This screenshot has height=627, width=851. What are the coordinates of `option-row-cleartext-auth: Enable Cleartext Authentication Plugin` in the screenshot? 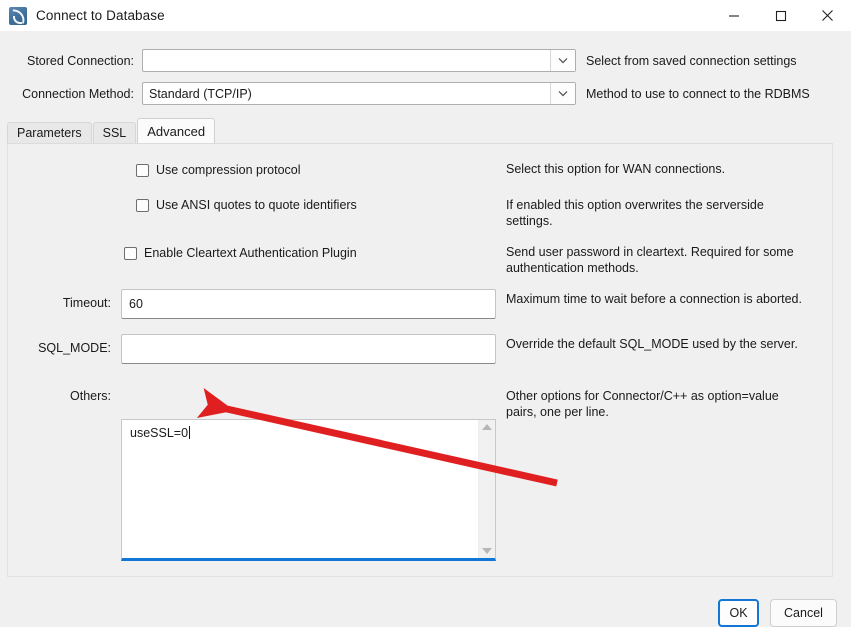 It's located at (240, 253).